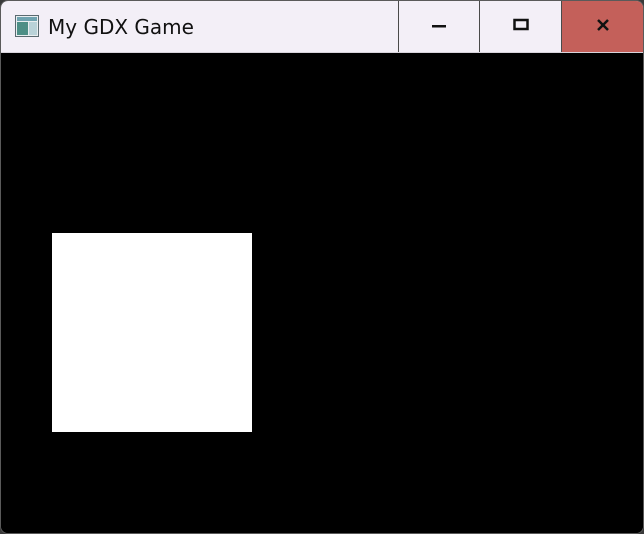 This screenshot has width=644, height=534. I want to click on minimize-icon, so click(439, 27).